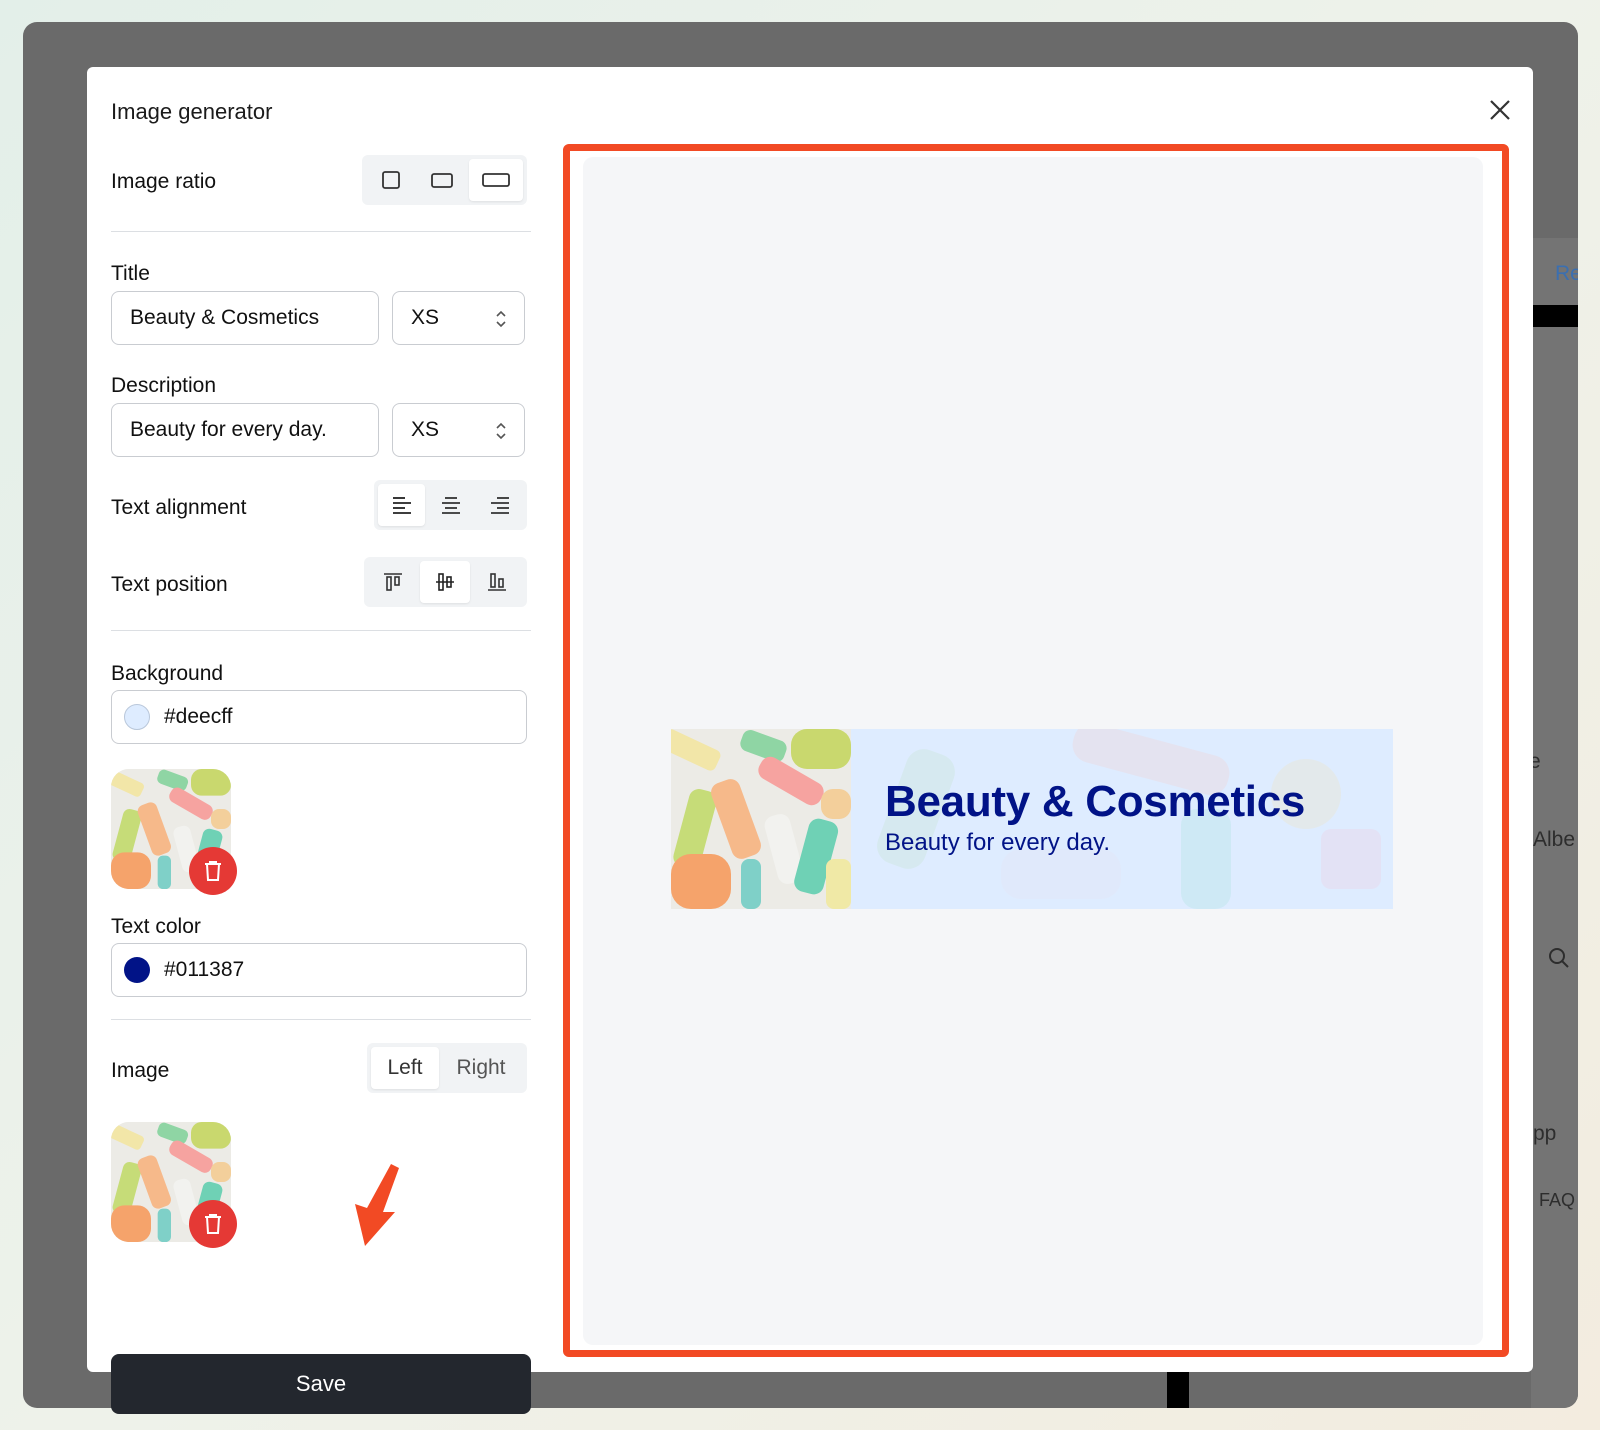  Describe the element at coordinates (1559, 961) in the screenshot. I see `background-search-icon` at that location.